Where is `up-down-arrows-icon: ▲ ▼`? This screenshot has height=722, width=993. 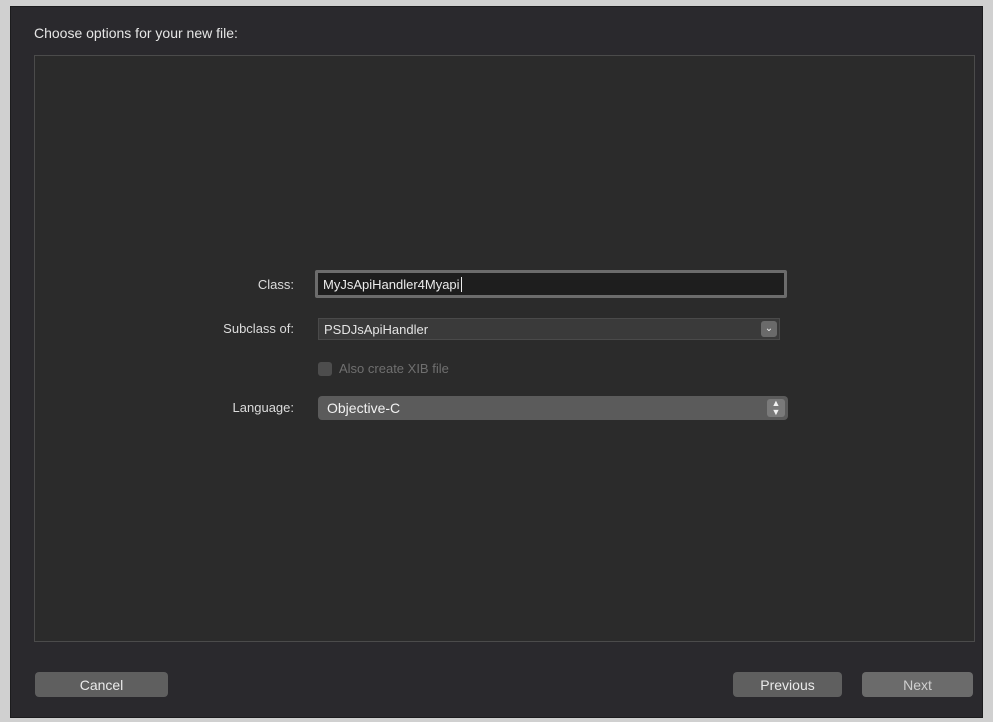 up-down-arrows-icon: ▲ ▼ is located at coordinates (776, 408).